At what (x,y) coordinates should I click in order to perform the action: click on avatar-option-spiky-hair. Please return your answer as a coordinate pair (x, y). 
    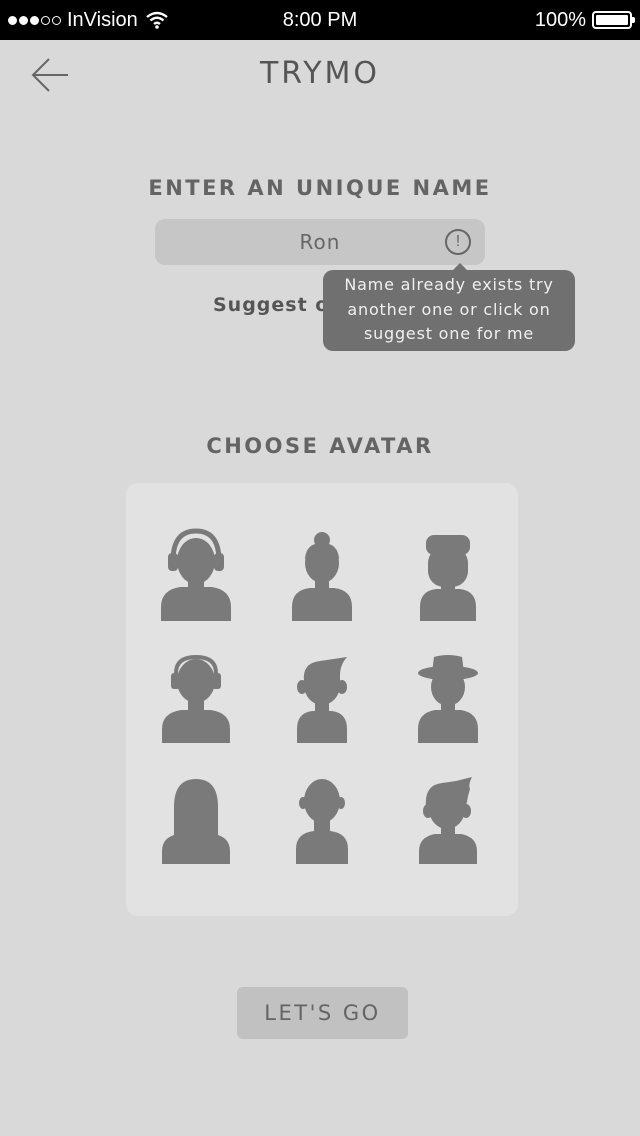
    Looking at the image, I should click on (448, 822).